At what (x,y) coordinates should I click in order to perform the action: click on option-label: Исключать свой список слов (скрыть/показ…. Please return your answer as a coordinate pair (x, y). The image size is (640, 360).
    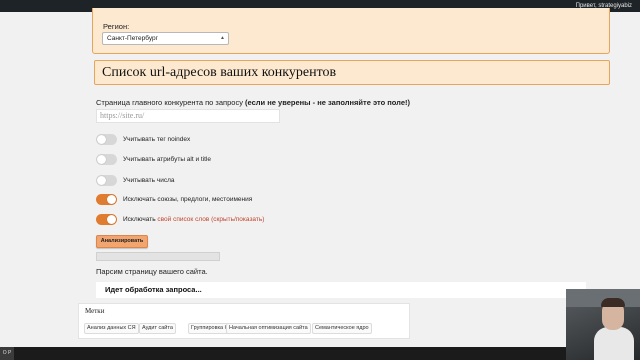
    Looking at the image, I should click on (193, 219).